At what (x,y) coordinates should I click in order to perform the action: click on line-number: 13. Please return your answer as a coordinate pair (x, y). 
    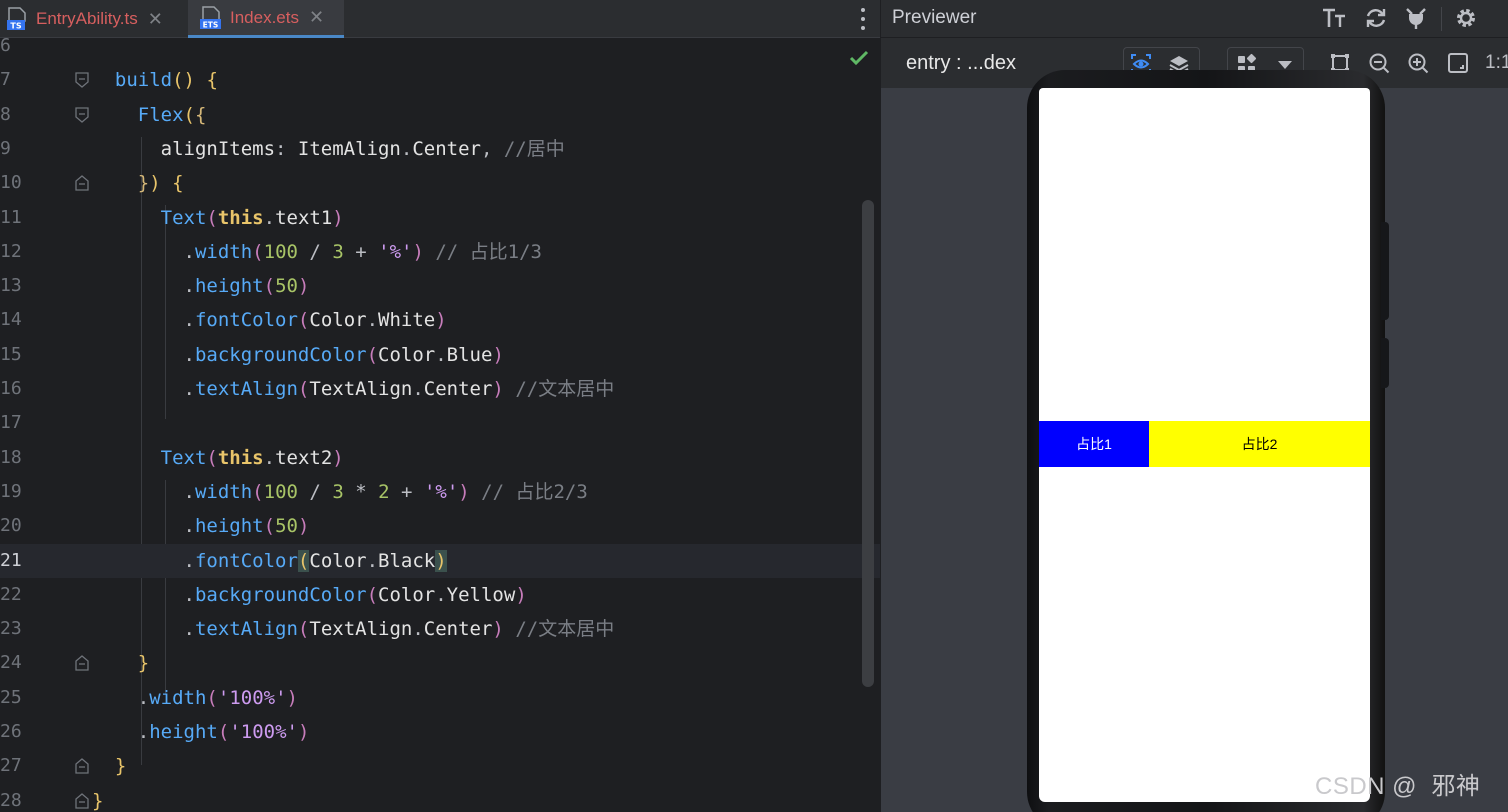
    Looking at the image, I should click on (11, 286).